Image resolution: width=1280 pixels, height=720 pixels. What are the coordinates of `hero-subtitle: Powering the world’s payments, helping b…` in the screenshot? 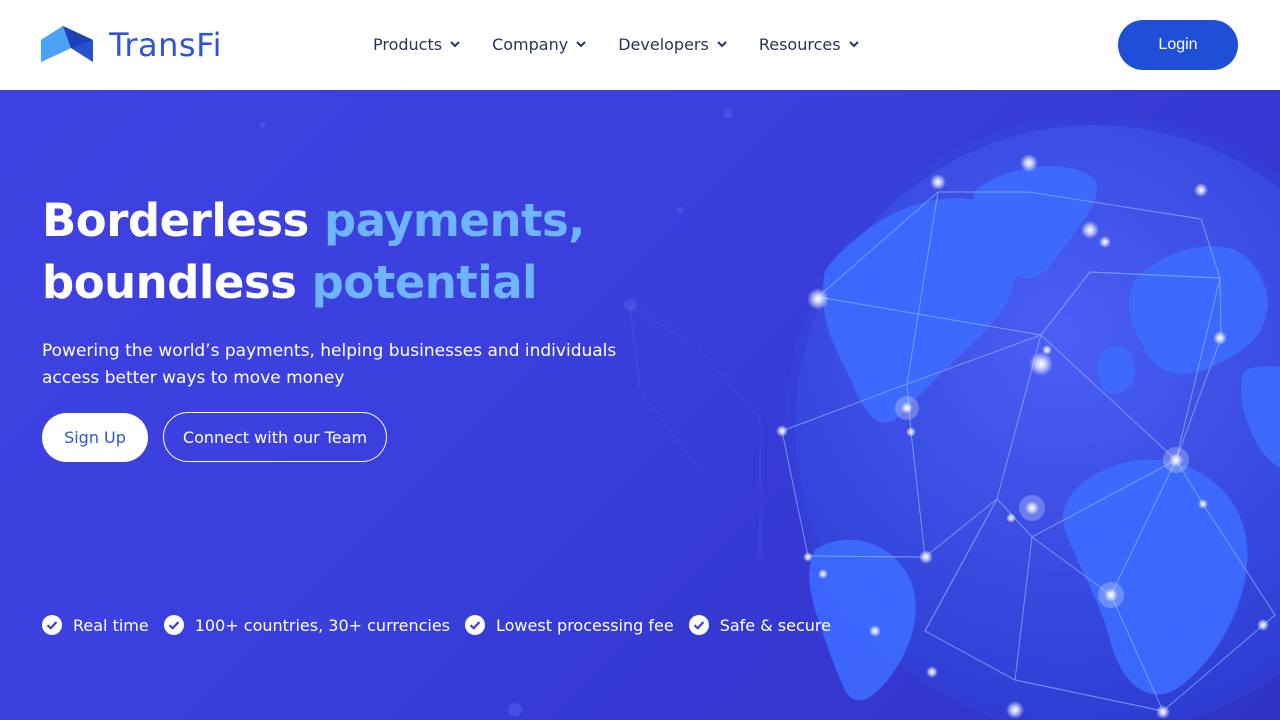 It's located at (329, 364).